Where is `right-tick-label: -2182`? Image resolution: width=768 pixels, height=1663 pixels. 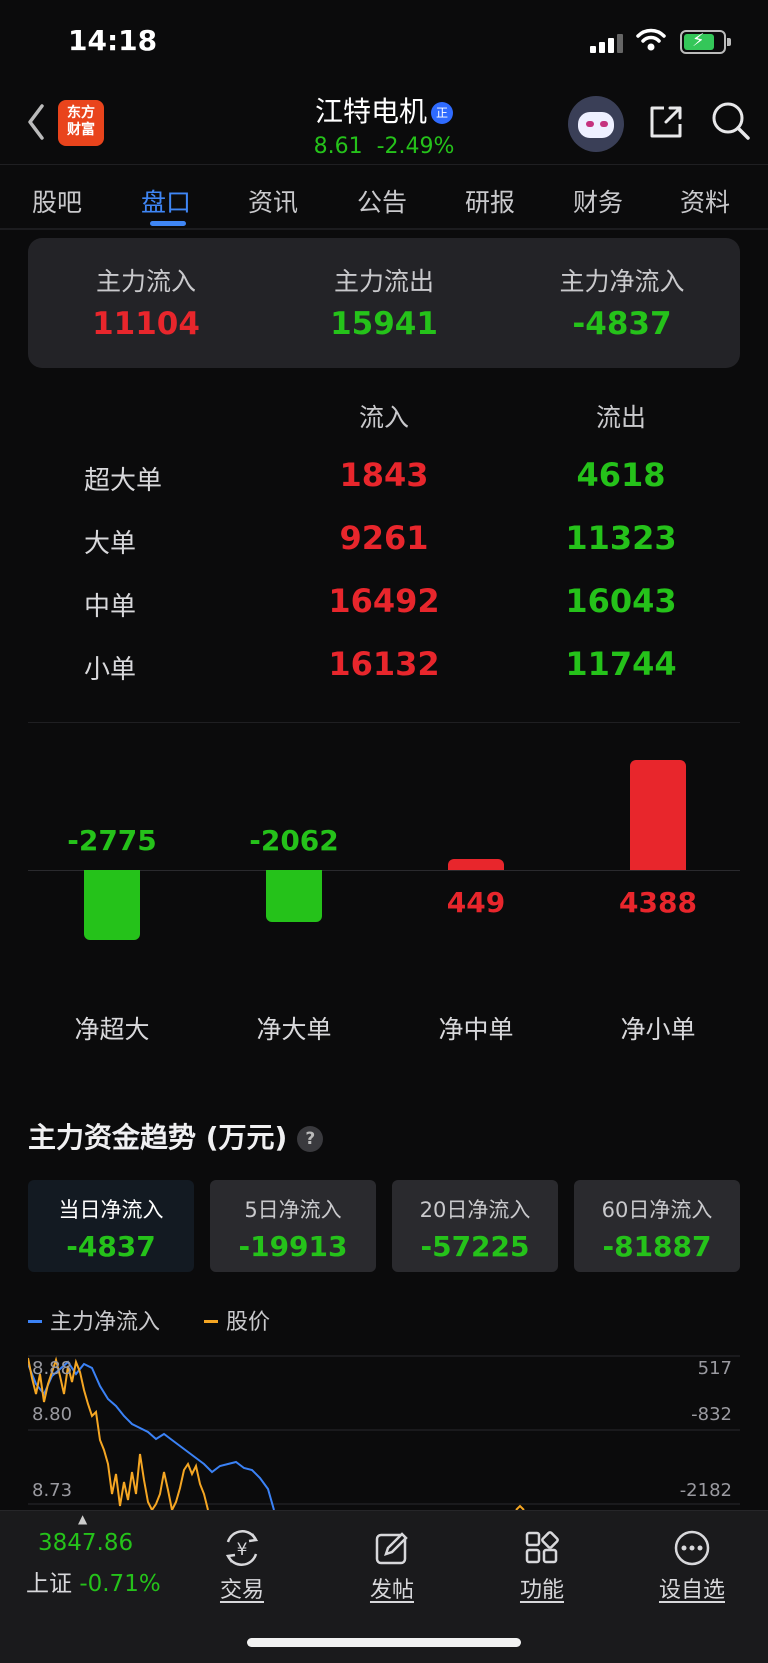 right-tick-label: -2182 is located at coordinates (706, 1490).